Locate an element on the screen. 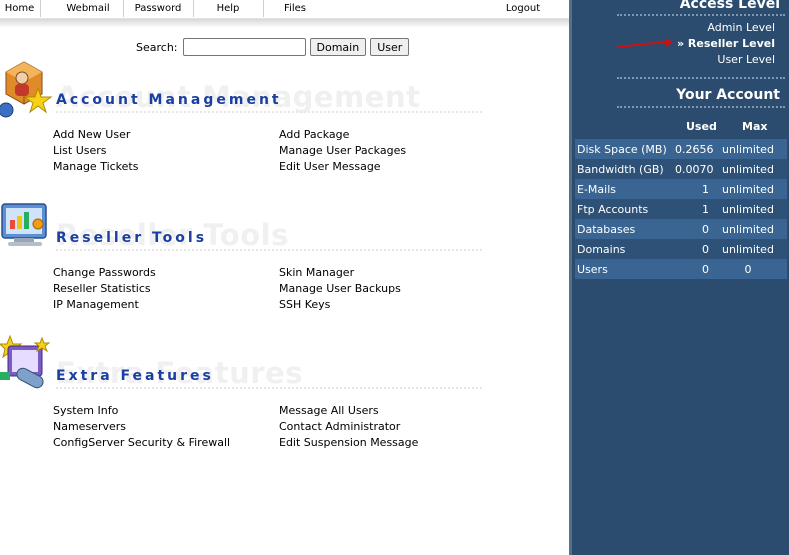 The image size is (789, 555). level-user-link: User Level is located at coordinates (746, 59).